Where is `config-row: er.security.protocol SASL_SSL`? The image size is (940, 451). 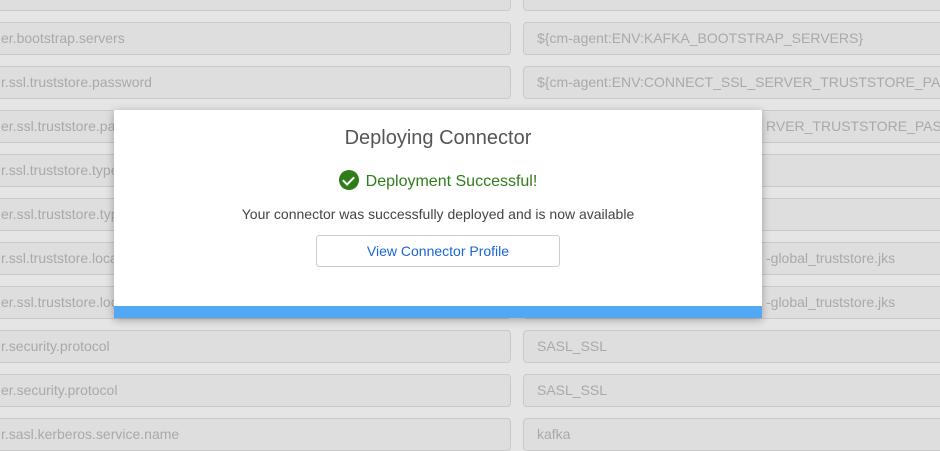 config-row: er.security.protocol SASL_SSL is located at coordinates (470, 390).